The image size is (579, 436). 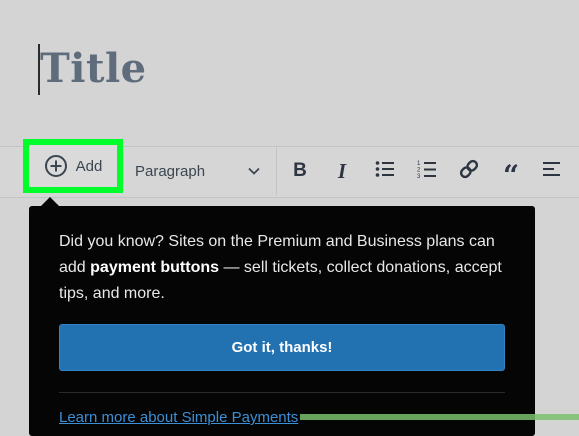 I want to click on link-button, so click(x=469, y=171).